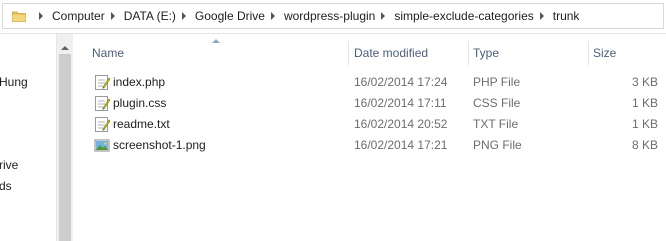 The image size is (666, 241). I want to click on column-header-type: Type, so click(528, 53).